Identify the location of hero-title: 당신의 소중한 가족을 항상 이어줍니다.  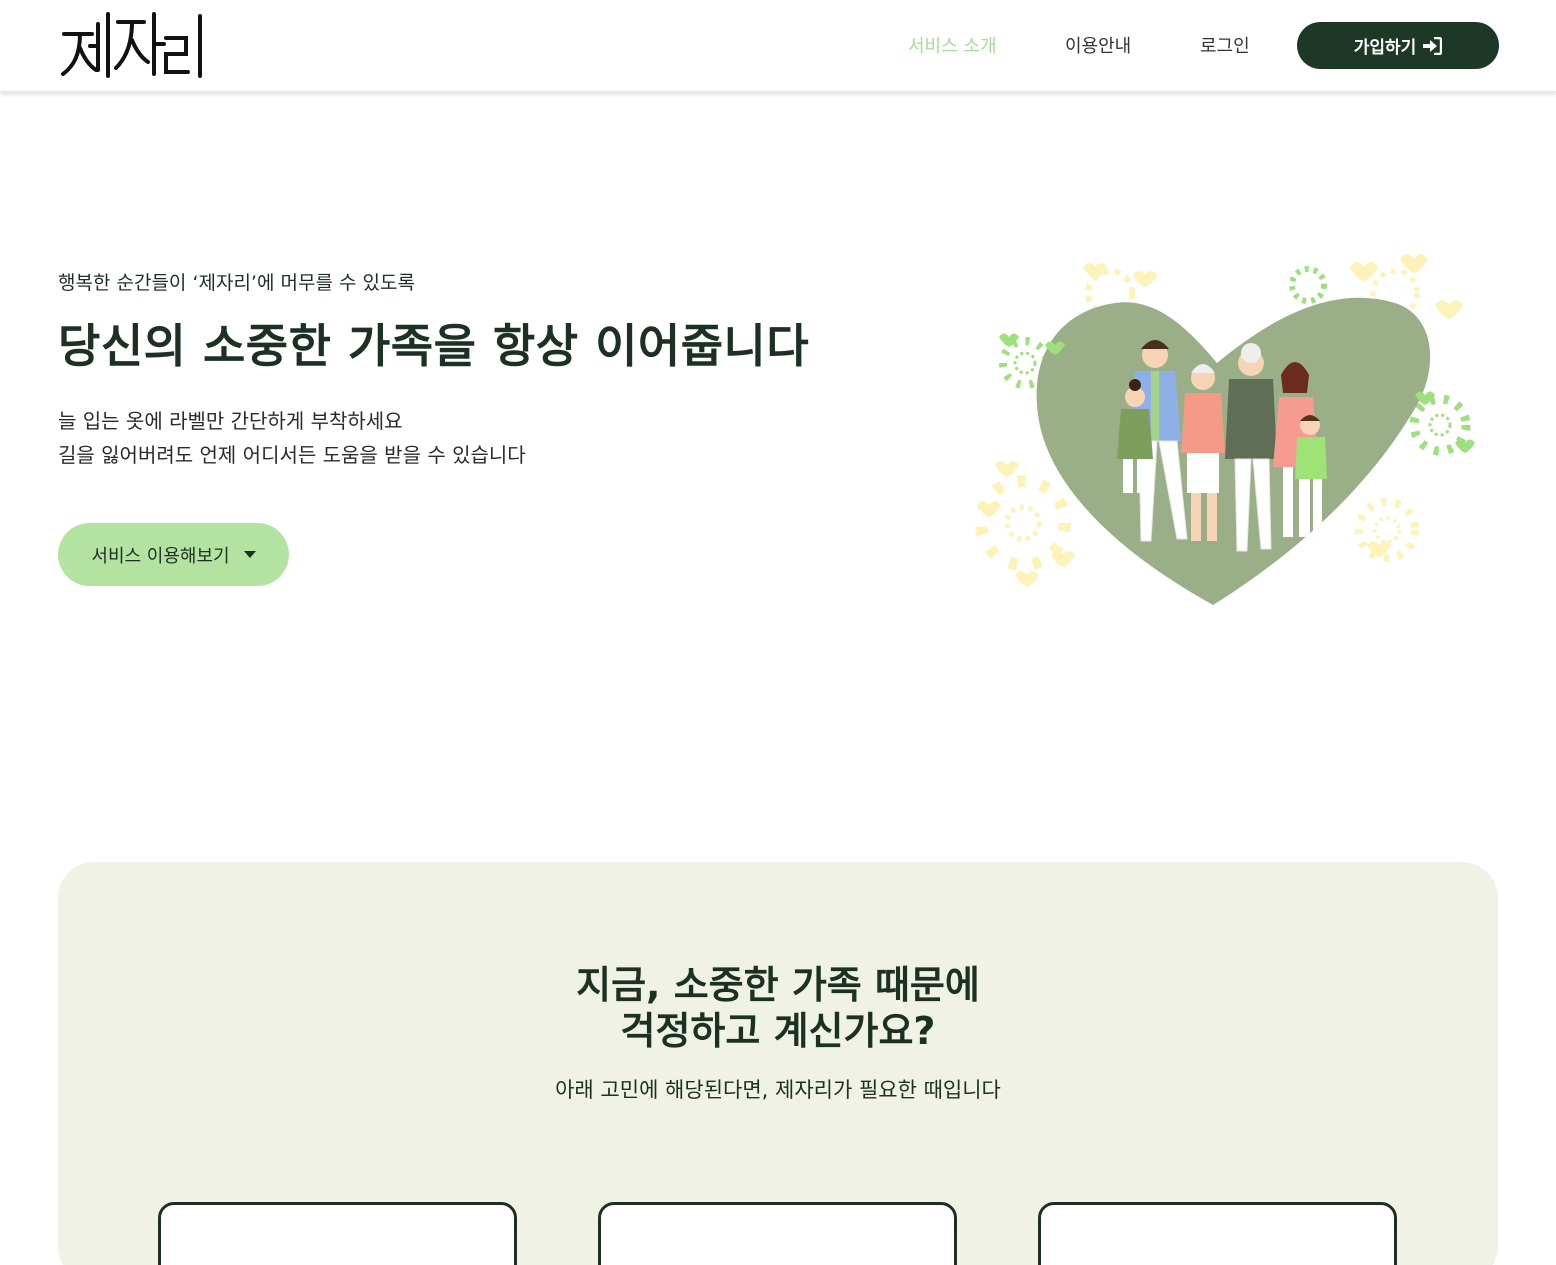
(434, 346).